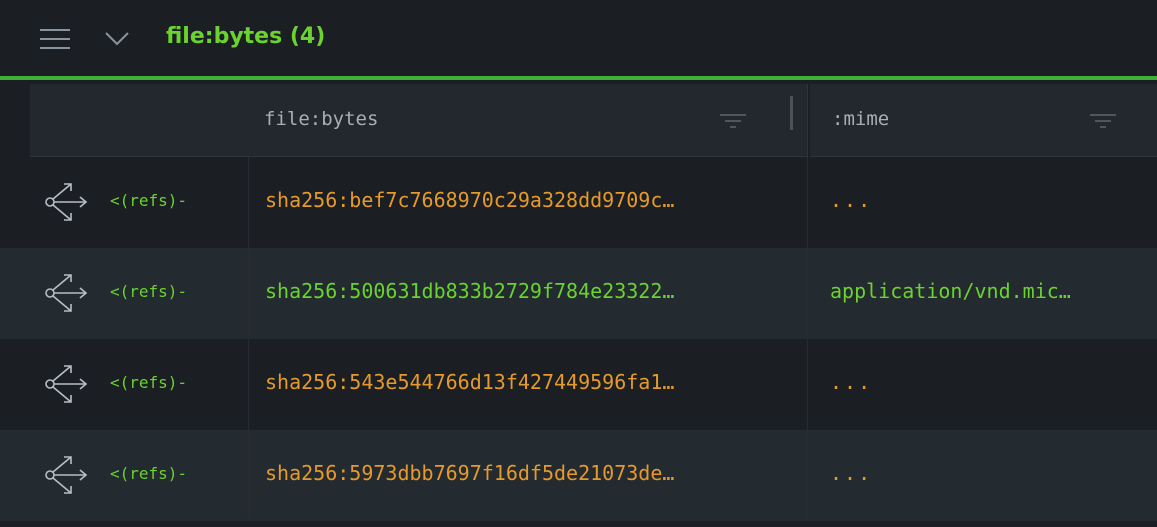  What do you see at coordinates (983, 120) in the screenshot?
I see `column-header-mime: :mime` at bounding box center [983, 120].